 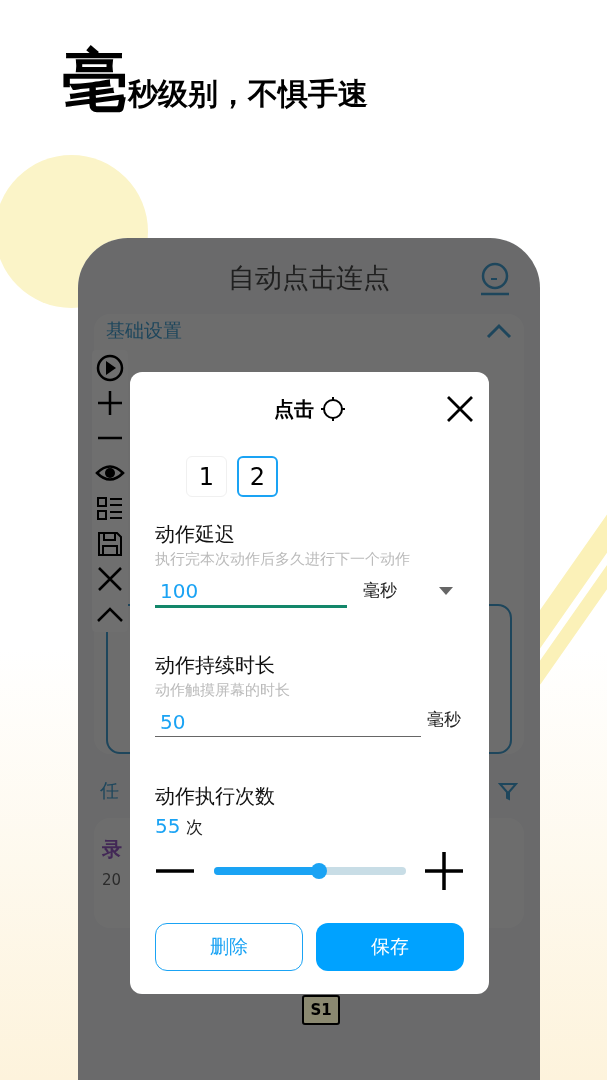 I want to click on crosshair-icon, so click(x=332, y=409).